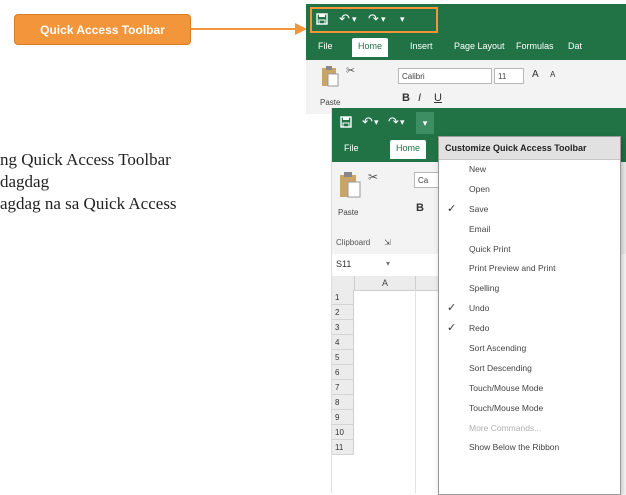 The width and height of the screenshot is (626, 495). What do you see at coordinates (343, 417) in the screenshot?
I see `row-header: 9` at bounding box center [343, 417].